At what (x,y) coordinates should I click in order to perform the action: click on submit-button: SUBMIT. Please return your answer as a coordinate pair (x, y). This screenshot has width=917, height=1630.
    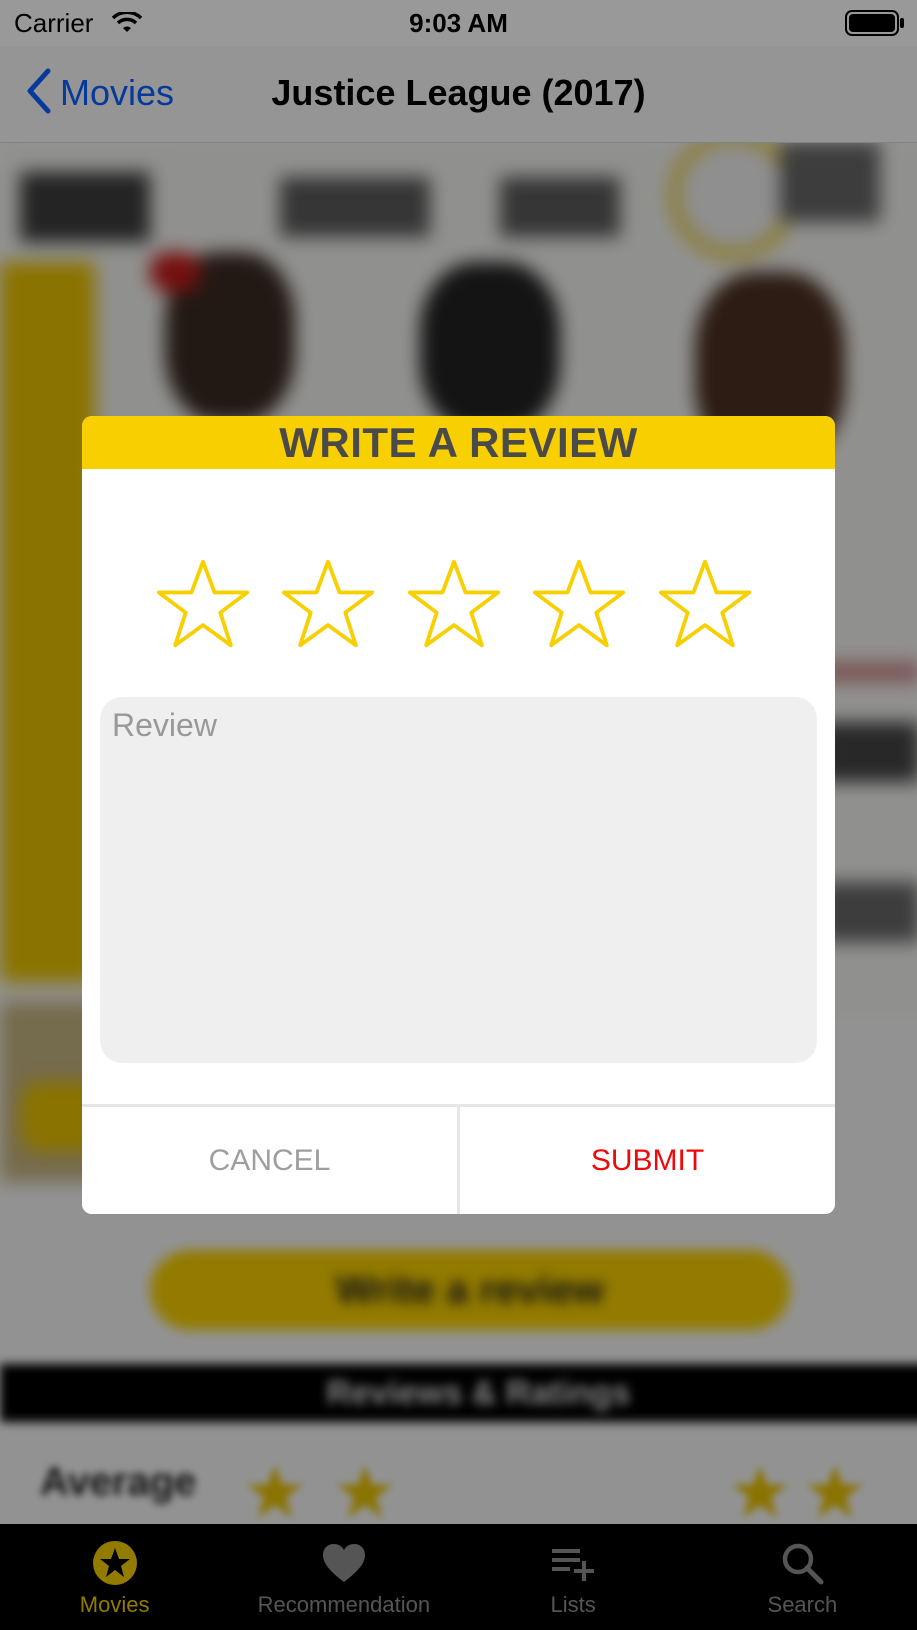
    Looking at the image, I should click on (647, 1160).